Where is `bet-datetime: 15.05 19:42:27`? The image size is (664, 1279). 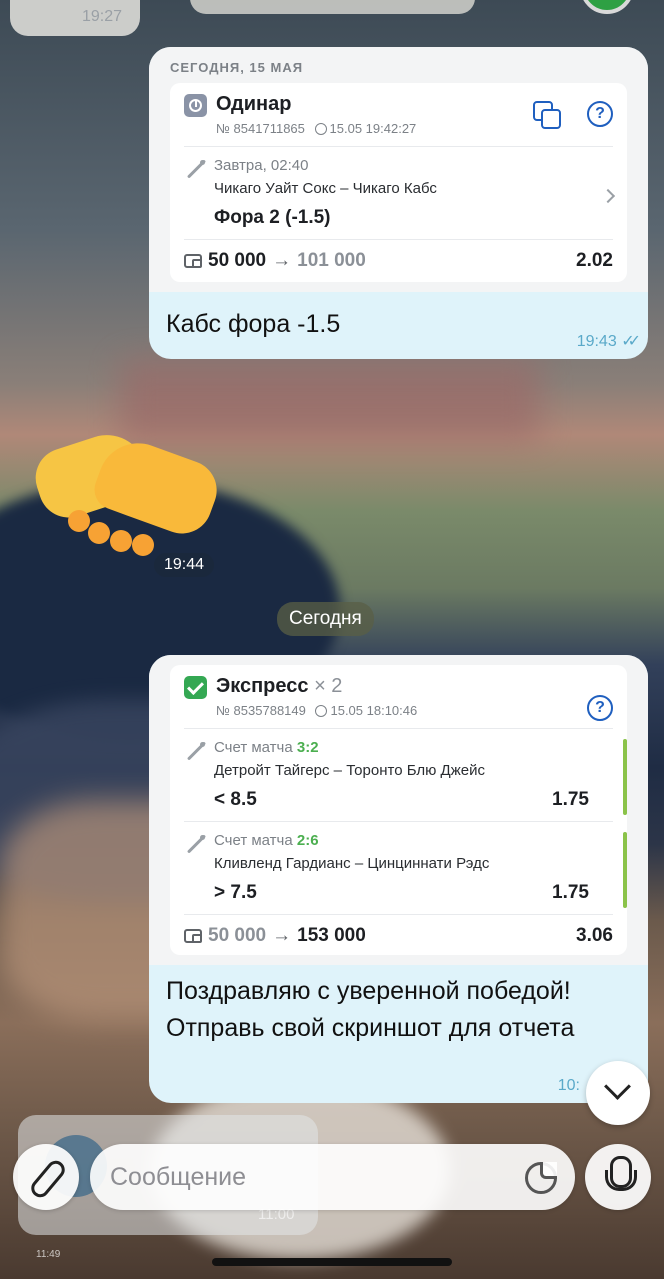 bet-datetime: 15.05 19:42:27 is located at coordinates (373, 128).